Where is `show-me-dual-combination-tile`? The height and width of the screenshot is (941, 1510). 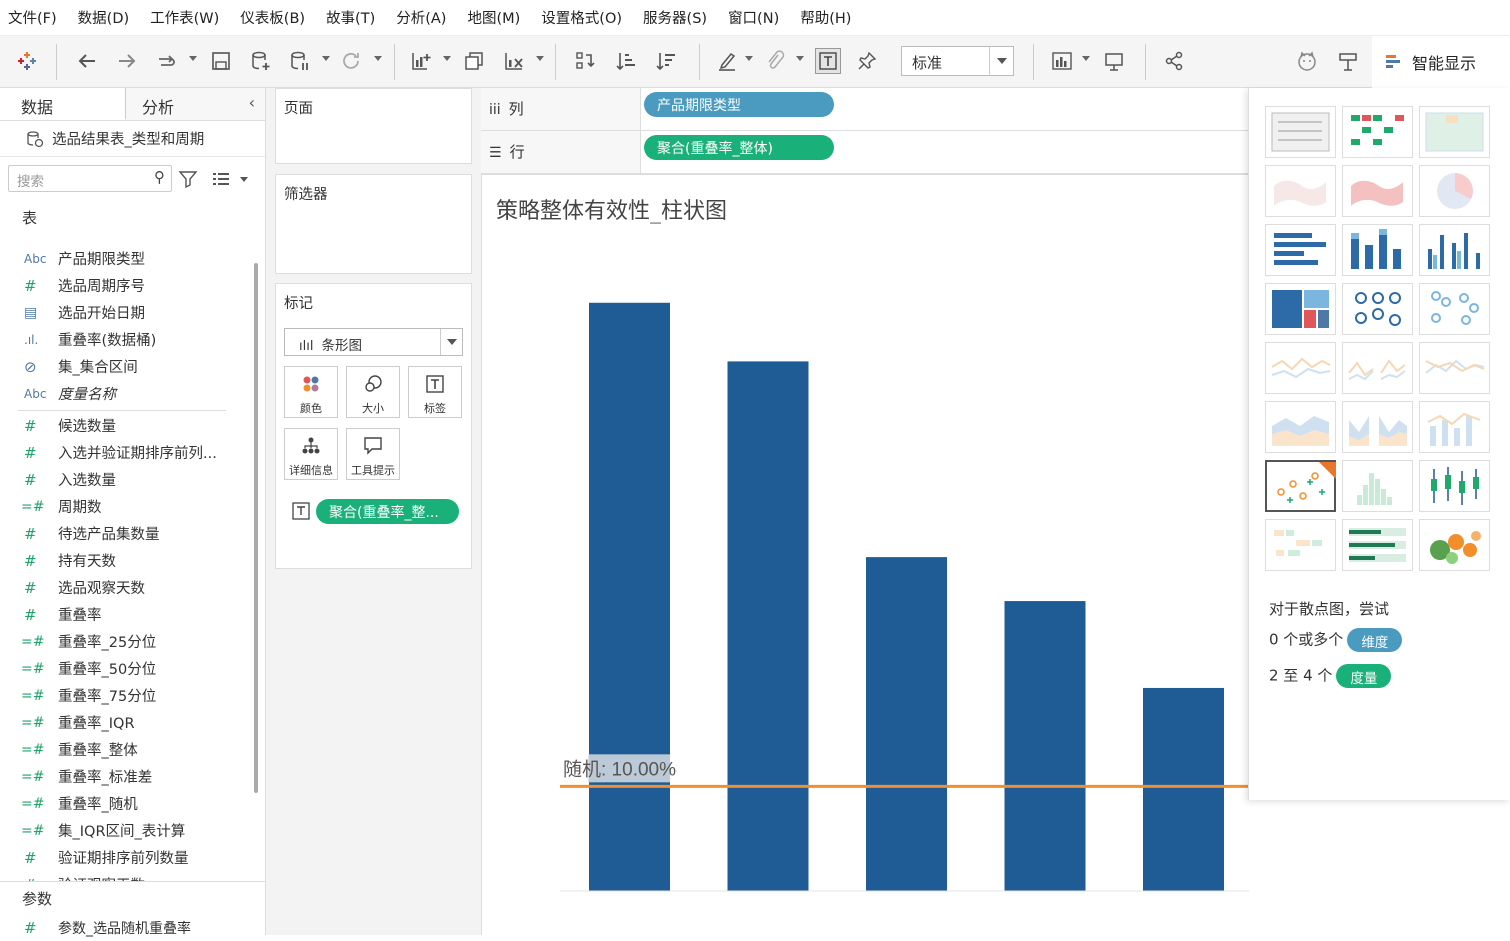
show-me-dual-combination-tile is located at coordinates (1454, 427).